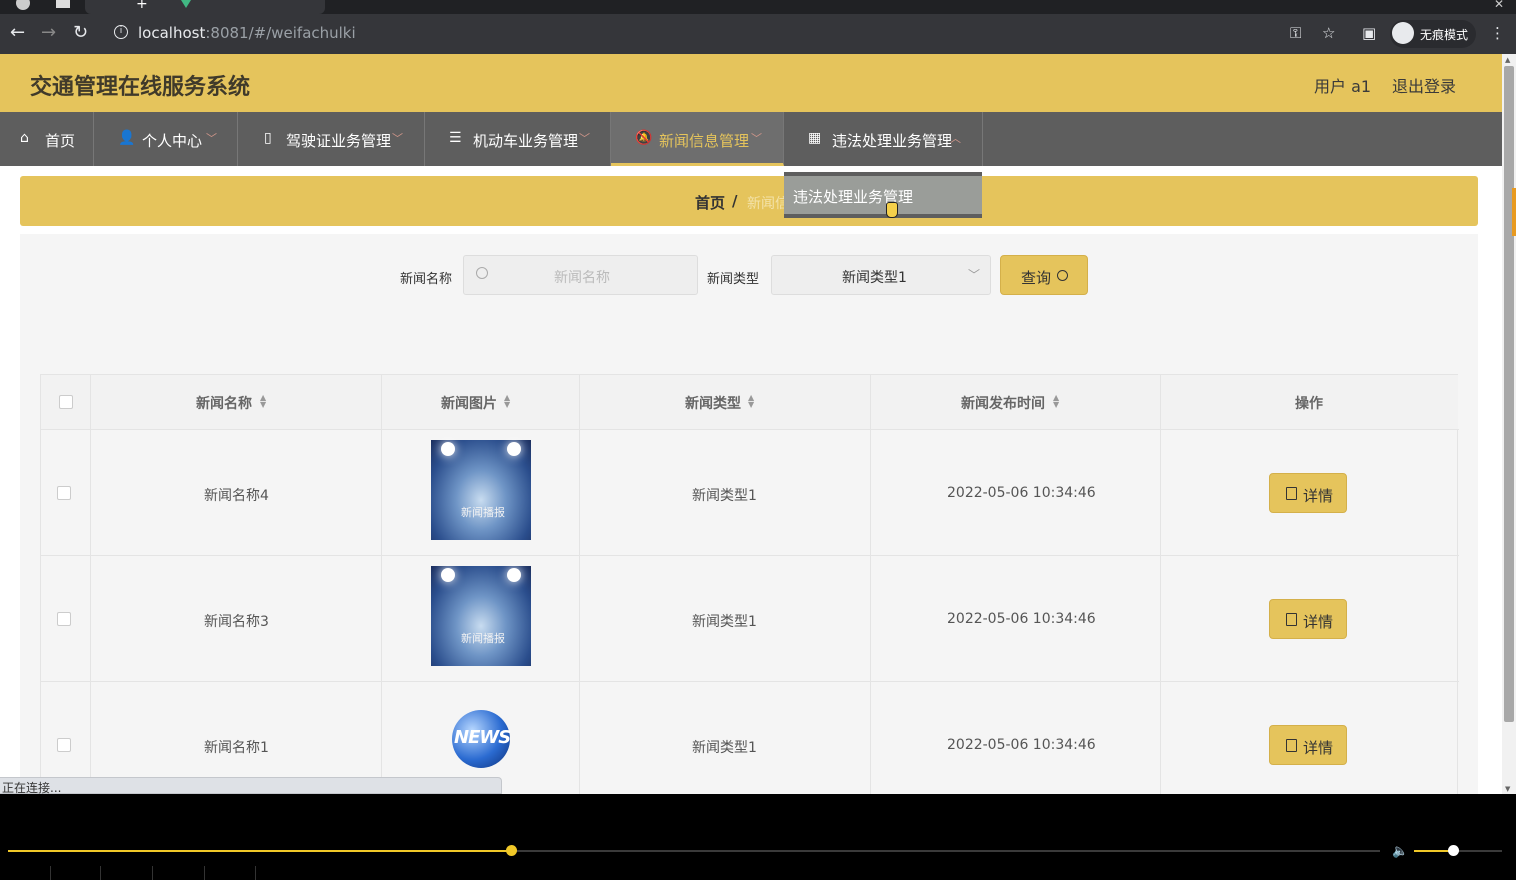 This screenshot has height=880, width=1516. Describe the element at coordinates (1514, 212) in the screenshot. I see `scroll-marker` at that location.